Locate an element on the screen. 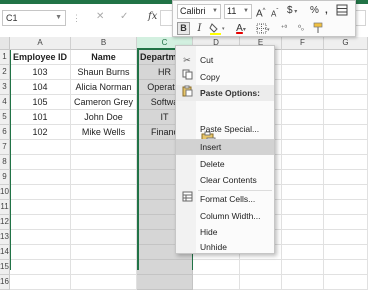  cell-b6: Mike Wells is located at coordinates (104, 132).